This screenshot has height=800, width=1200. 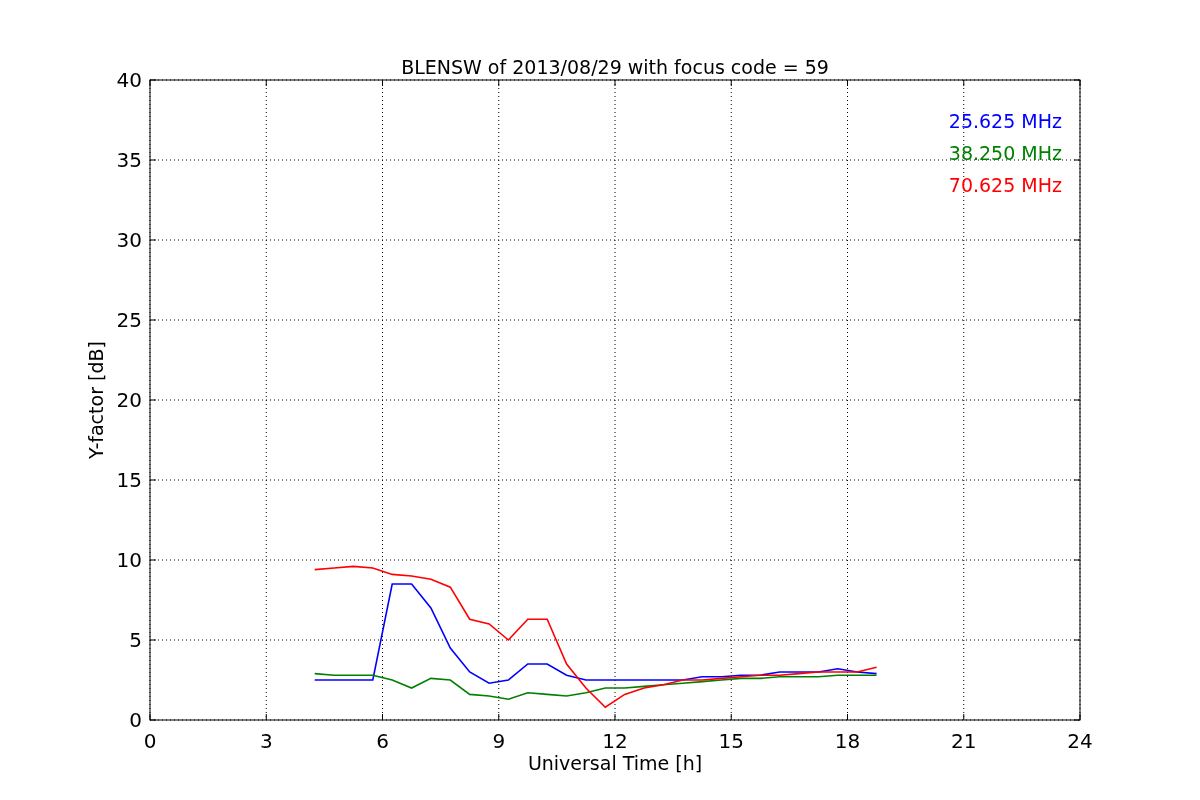 What do you see at coordinates (615, 67) in the screenshot?
I see `chart-title: BLENSW of 2013/08/29 with focus code = 59` at bounding box center [615, 67].